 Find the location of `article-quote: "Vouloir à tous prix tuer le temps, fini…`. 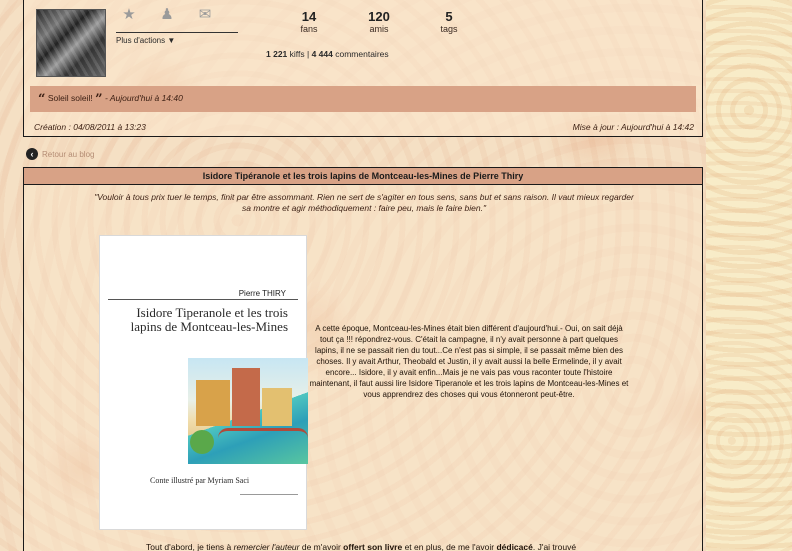

article-quote: "Vouloir à tous prix tuer le temps, fini… is located at coordinates (364, 202).